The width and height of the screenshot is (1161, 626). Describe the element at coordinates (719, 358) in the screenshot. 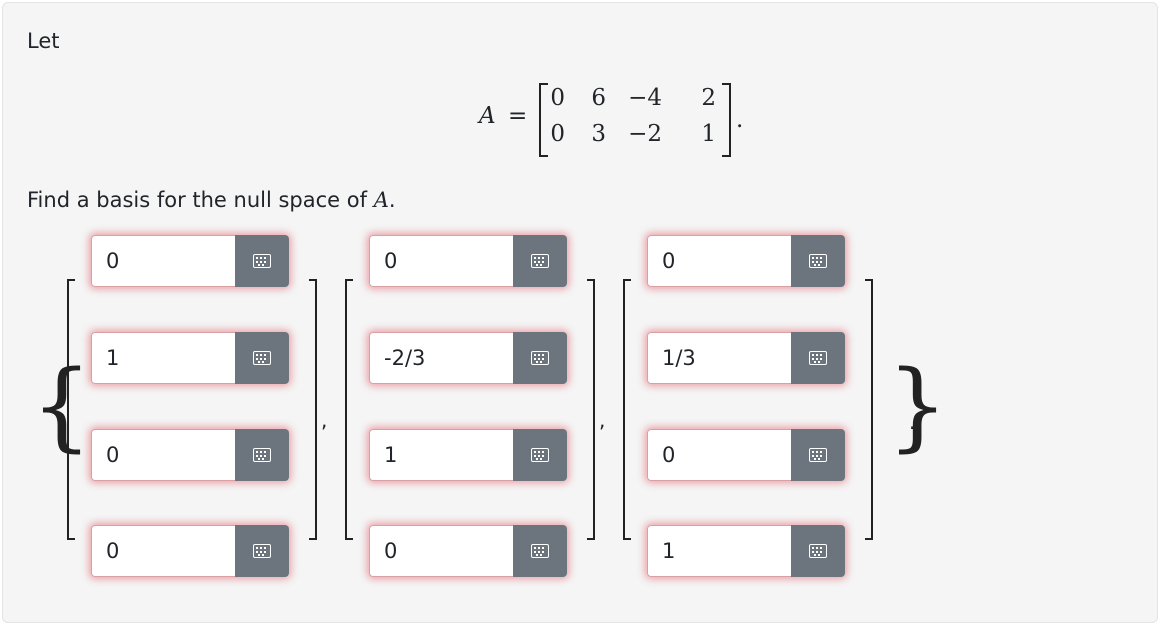

I see `answer-input: 1/3` at that location.